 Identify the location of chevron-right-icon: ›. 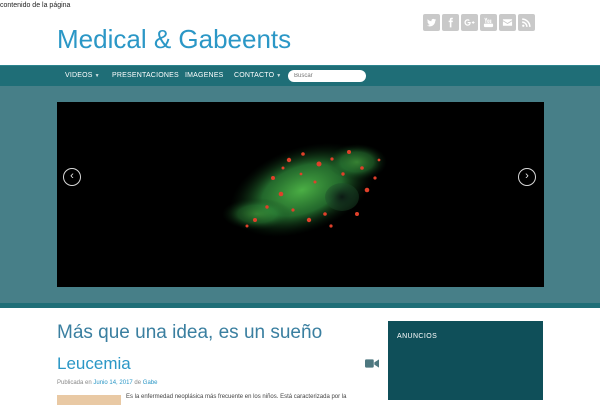
(527, 176).